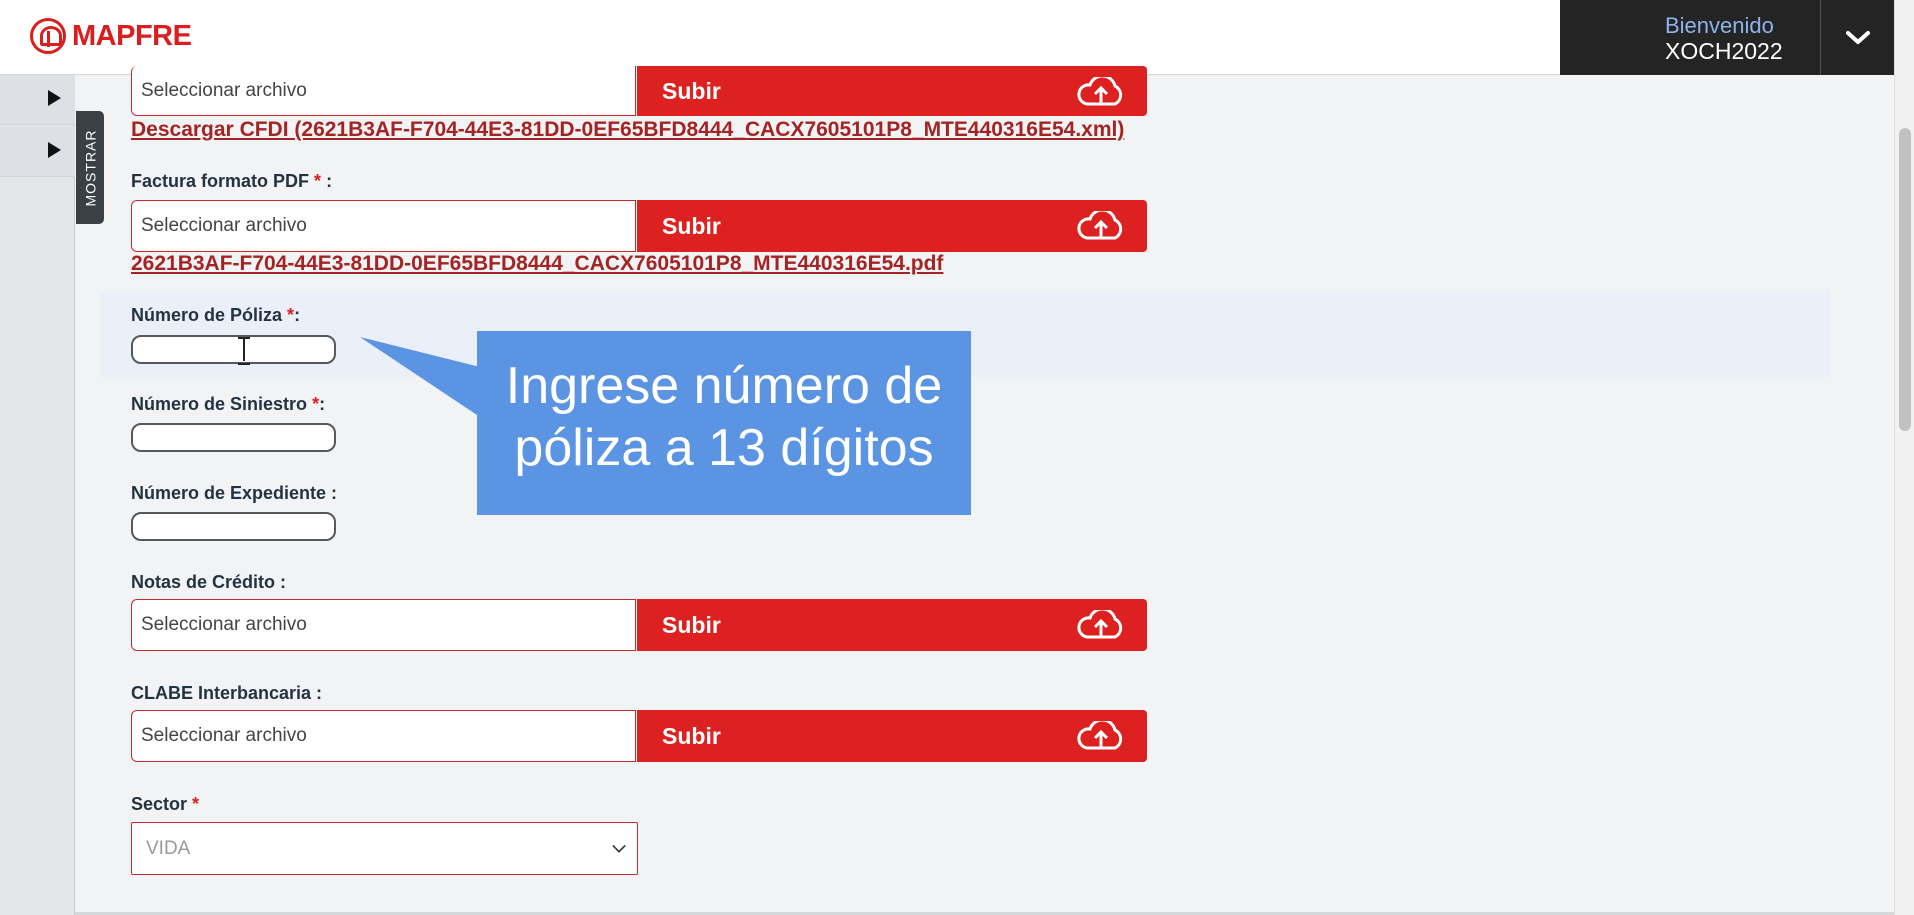 This screenshot has height=915, width=1914. What do you see at coordinates (892, 625) in the screenshot?
I see `notas-credito-upload-button: Subir` at bounding box center [892, 625].